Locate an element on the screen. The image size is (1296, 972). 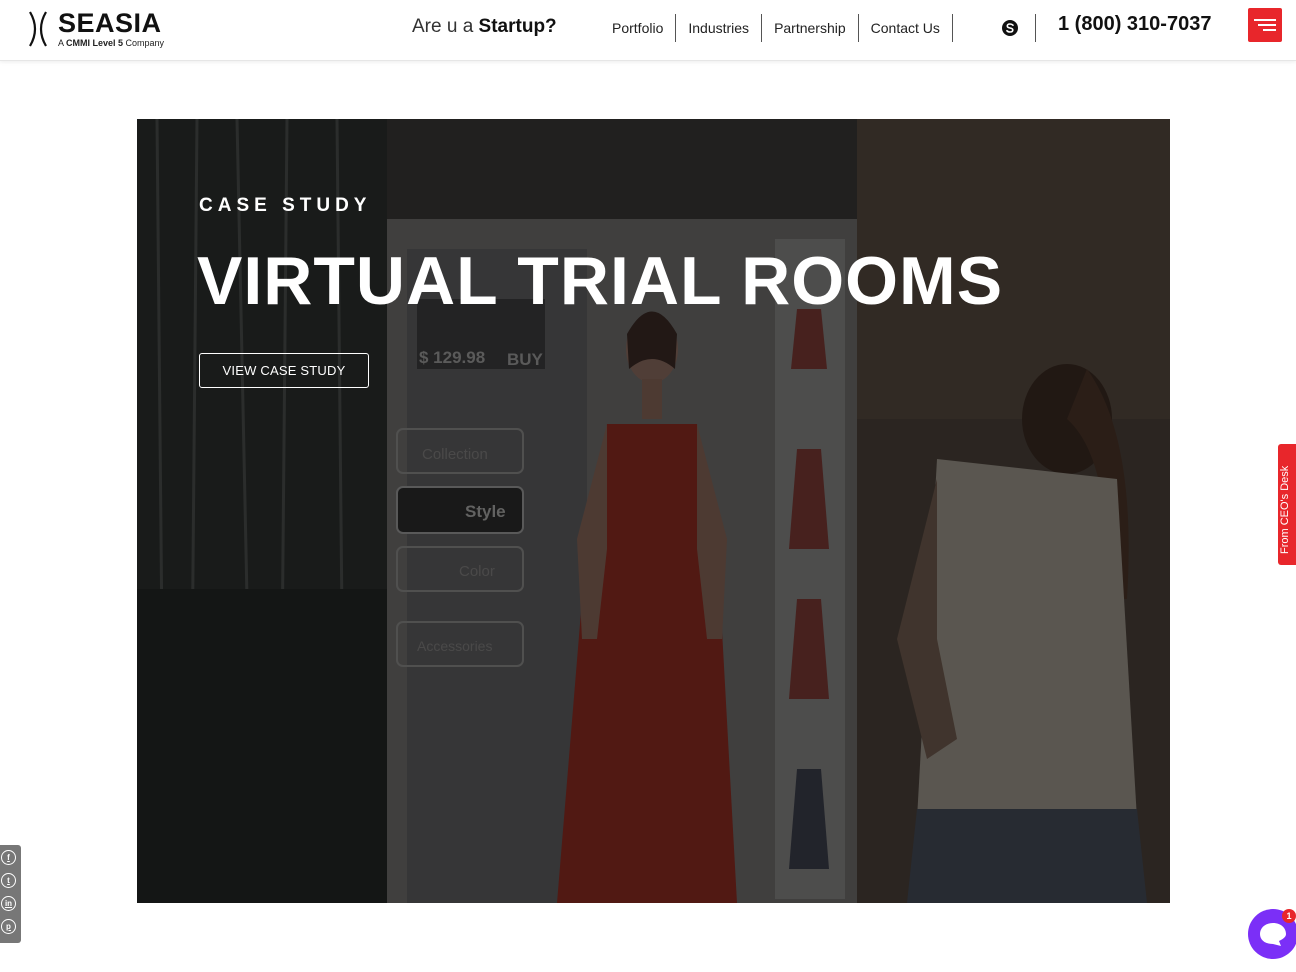
view-case-study-button: VIEW CASE STUDY is located at coordinates (284, 370).